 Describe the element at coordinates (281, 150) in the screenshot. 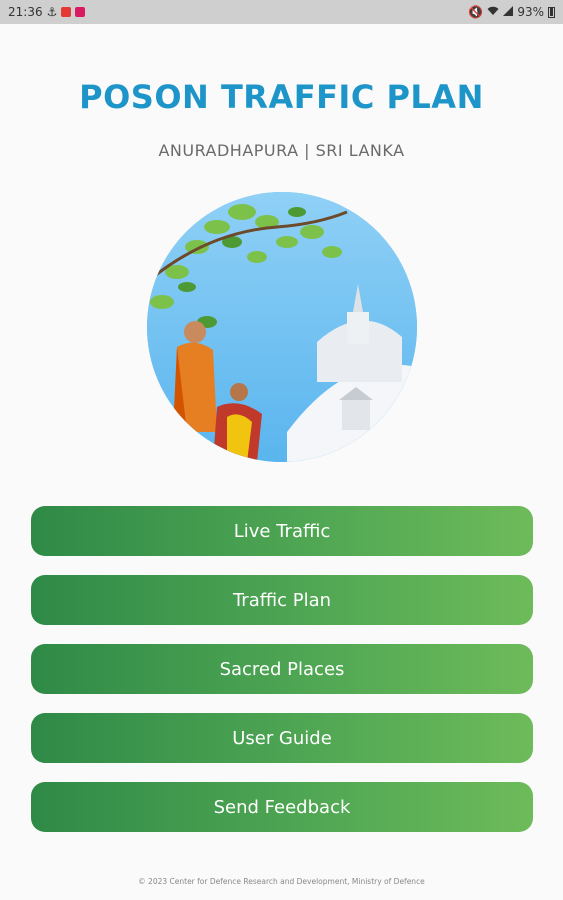

I see `page-subtitle: ANURADHAPURA | SRI LANKA` at that location.